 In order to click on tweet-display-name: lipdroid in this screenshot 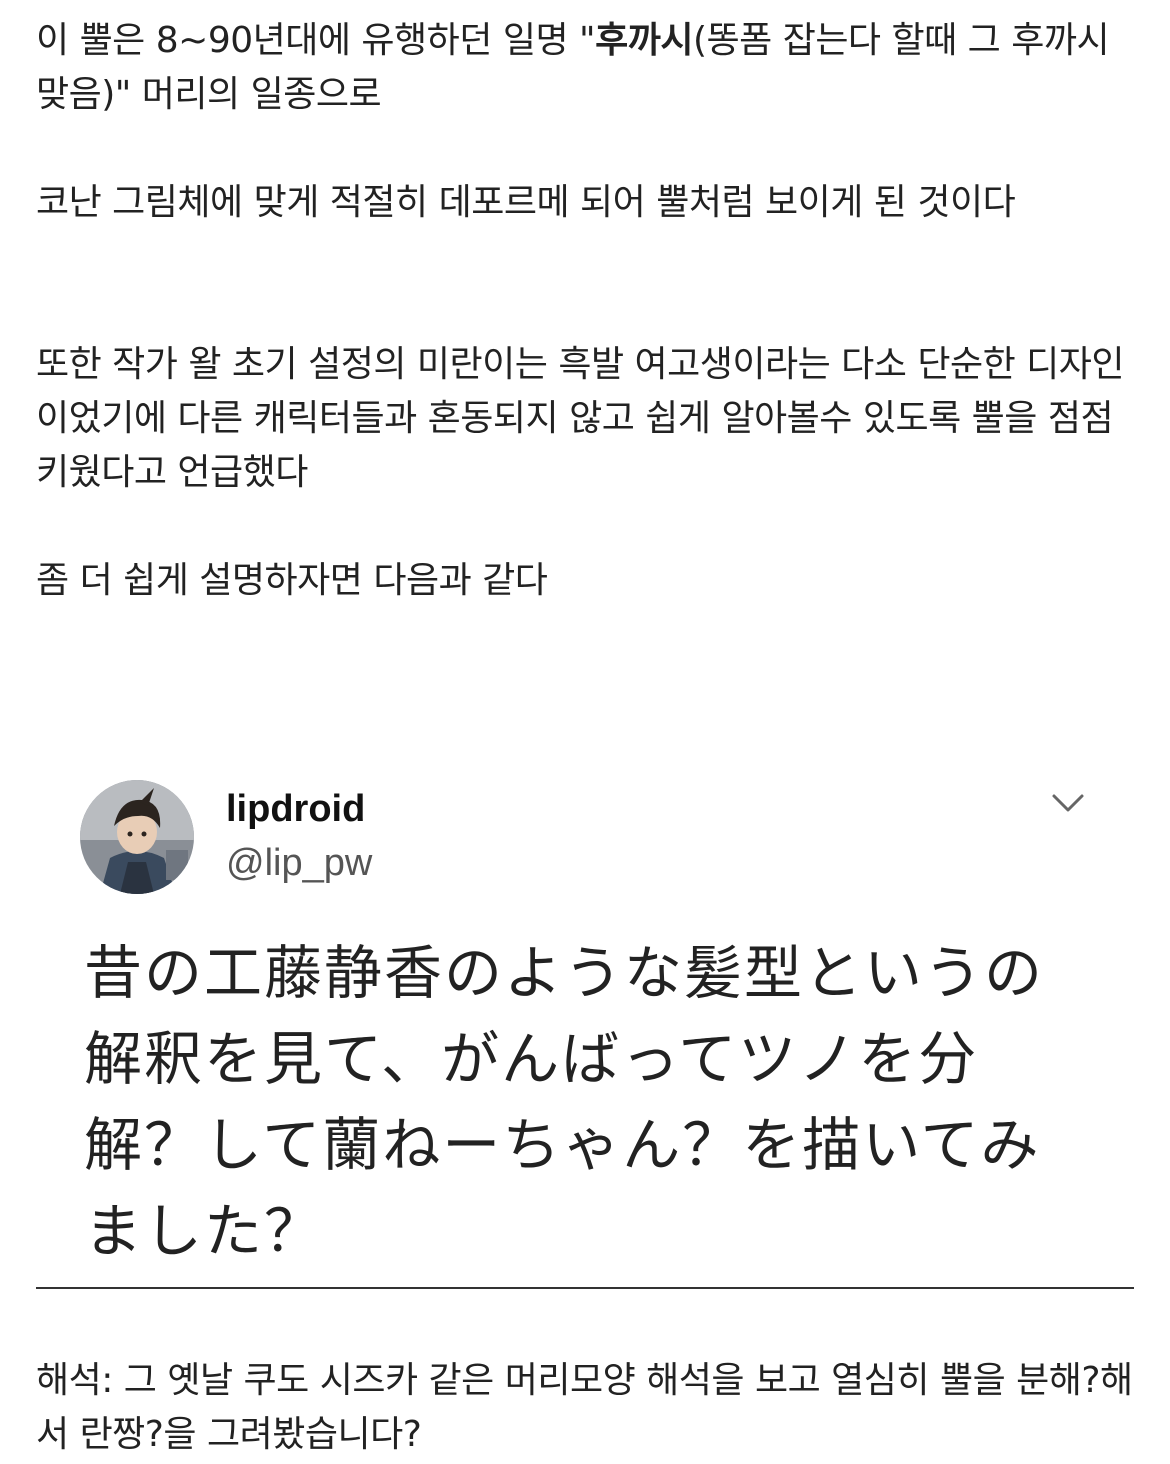, I will do `click(295, 809)`.